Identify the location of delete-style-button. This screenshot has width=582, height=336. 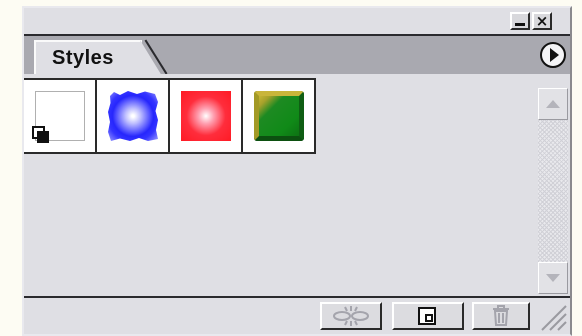
(501, 316).